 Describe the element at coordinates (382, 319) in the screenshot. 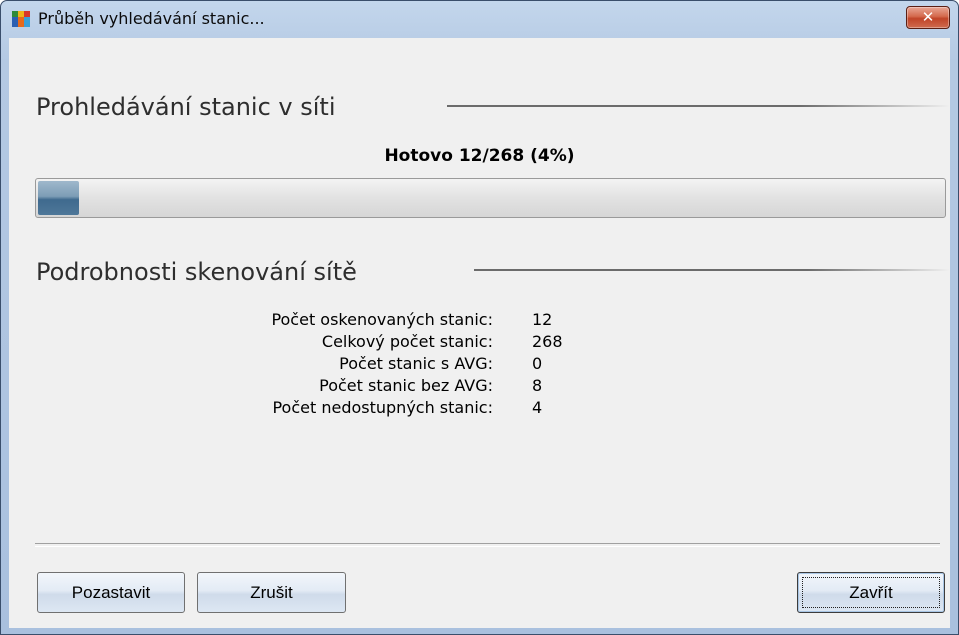

I see `detail-label: Počet oskenovaných stanic:` at that location.